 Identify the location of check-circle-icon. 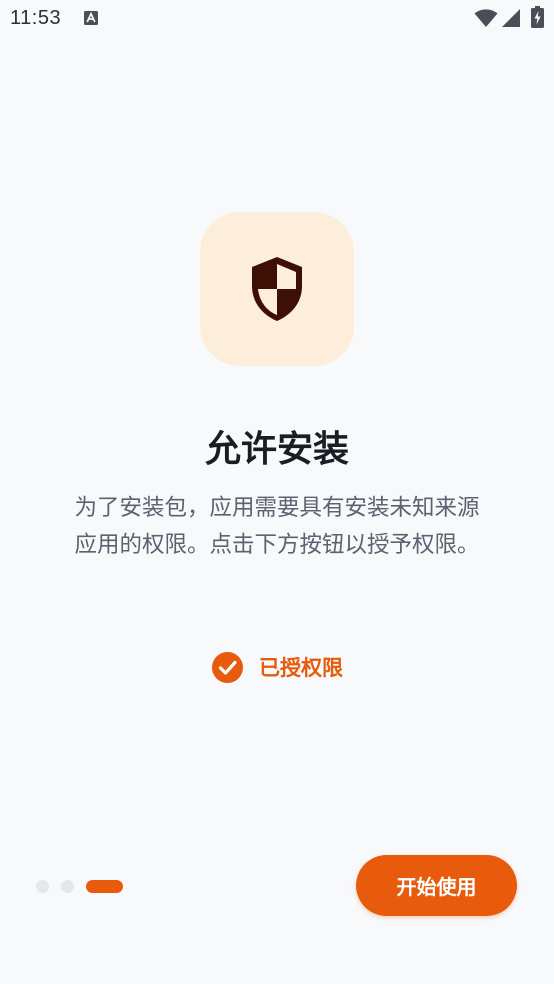
(227, 667).